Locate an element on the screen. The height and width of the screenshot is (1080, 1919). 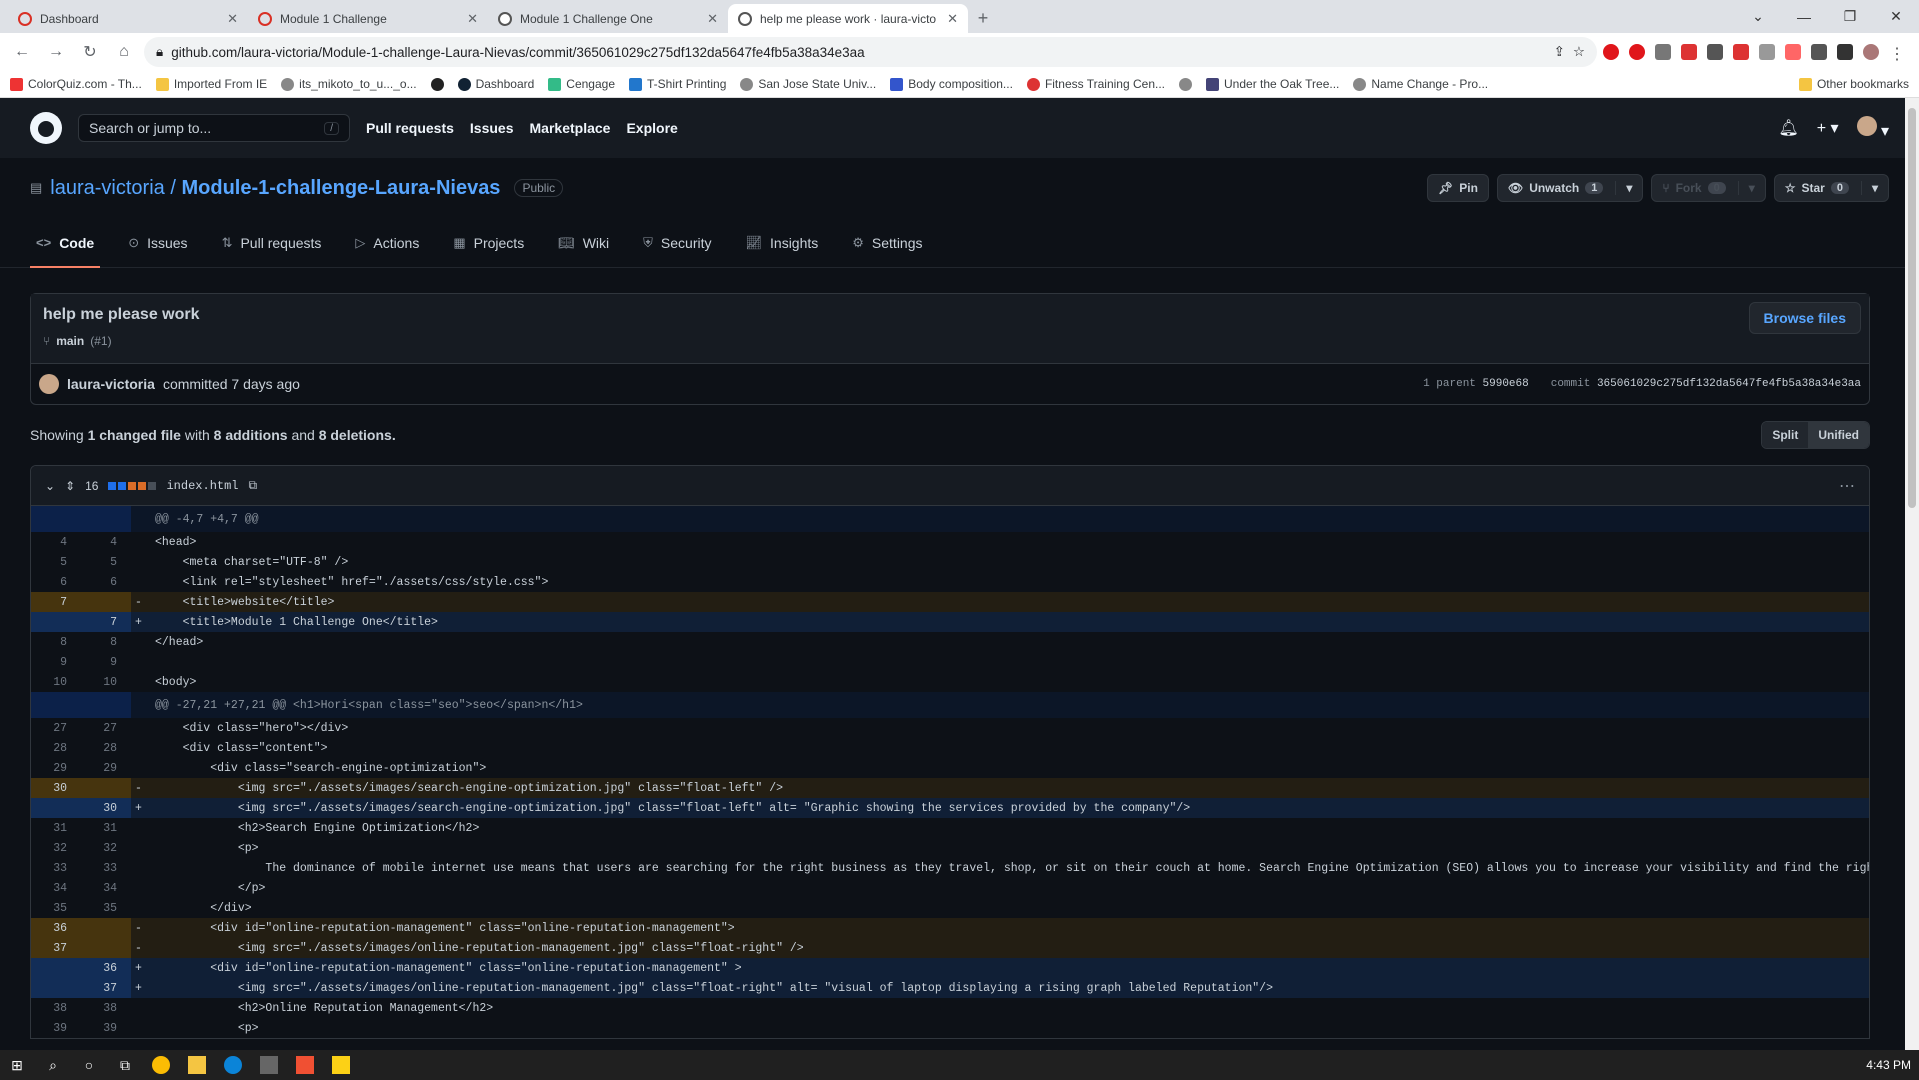
page-scrollbar is located at coordinates (1912, 574).